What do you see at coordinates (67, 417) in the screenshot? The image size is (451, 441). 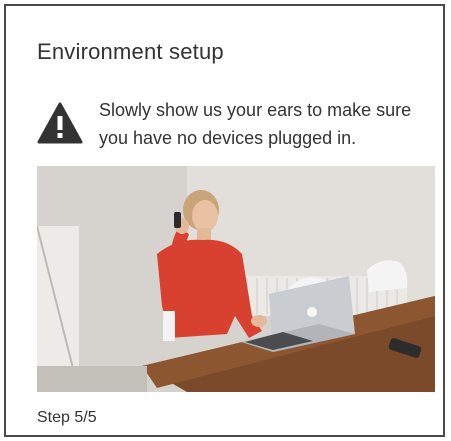 I see `step-indicator: Step 5/5` at bounding box center [67, 417].